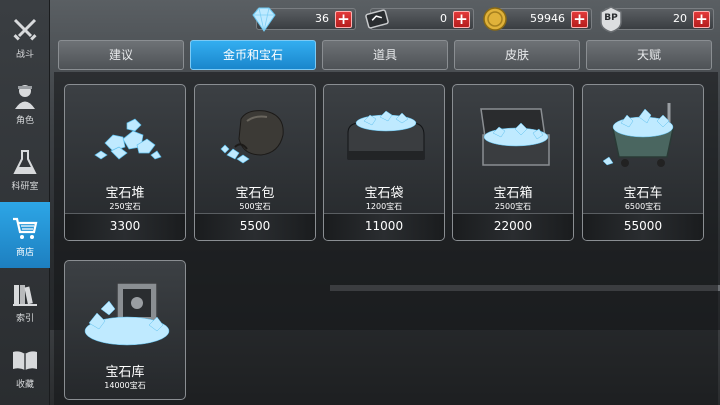 The width and height of the screenshot is (720, 405). What do you see at coordinates (495, 19) in the screenshot?
I see `coin-icon` at bounding box center [495, 19].